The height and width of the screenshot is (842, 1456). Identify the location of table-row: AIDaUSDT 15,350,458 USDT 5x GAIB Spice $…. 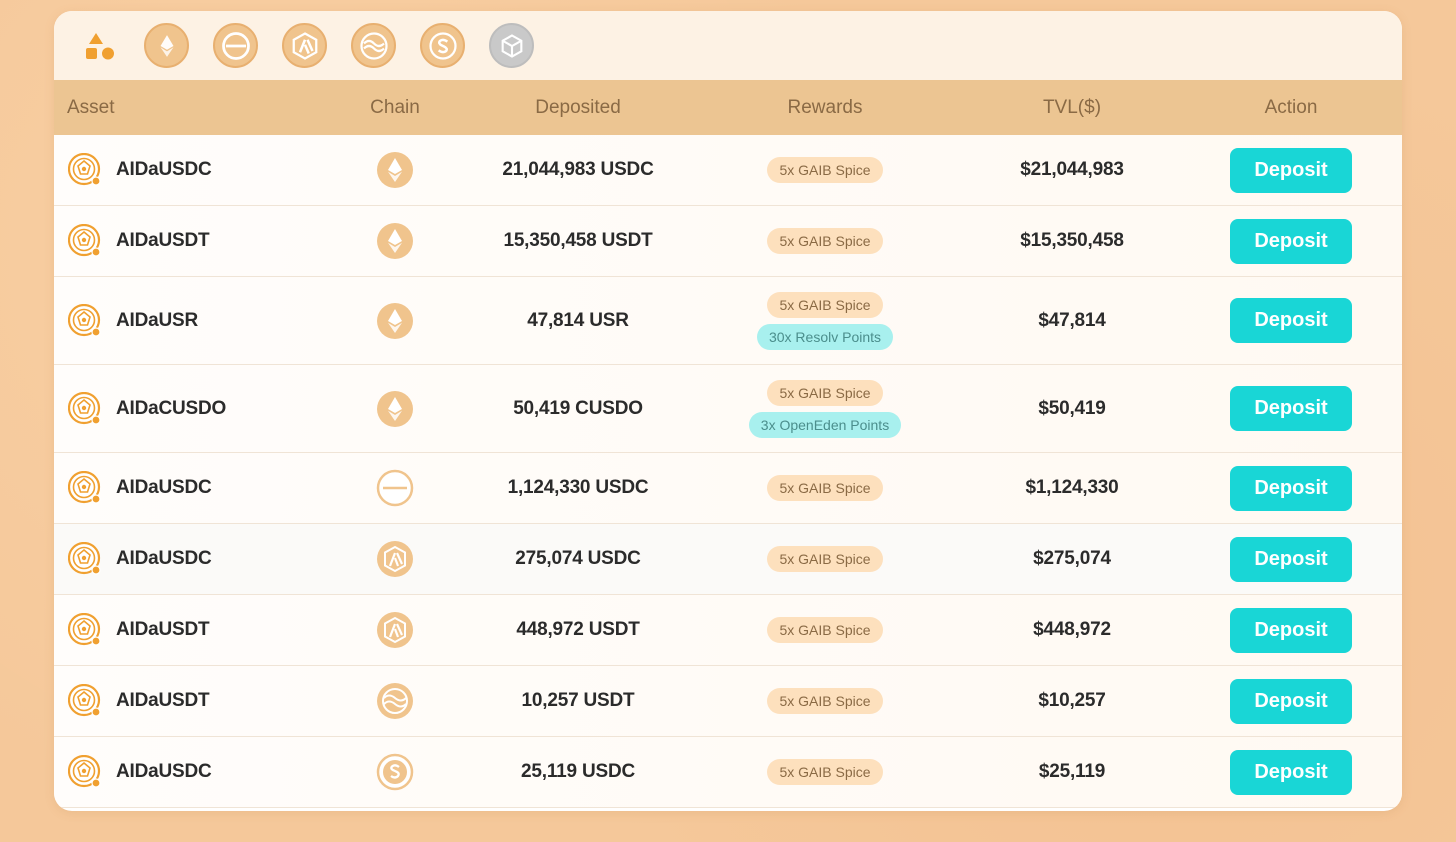
(728, 241).